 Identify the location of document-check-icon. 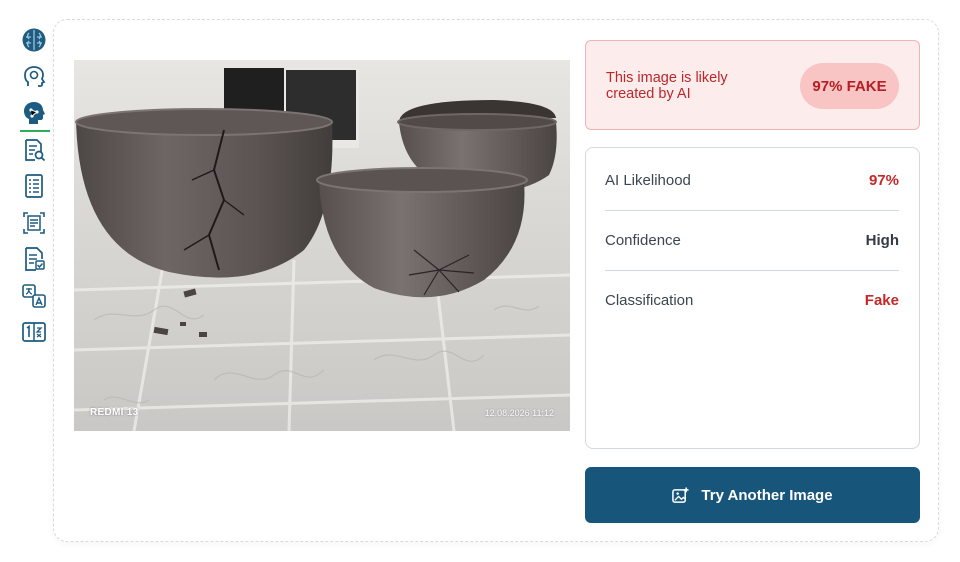
(35, 259).